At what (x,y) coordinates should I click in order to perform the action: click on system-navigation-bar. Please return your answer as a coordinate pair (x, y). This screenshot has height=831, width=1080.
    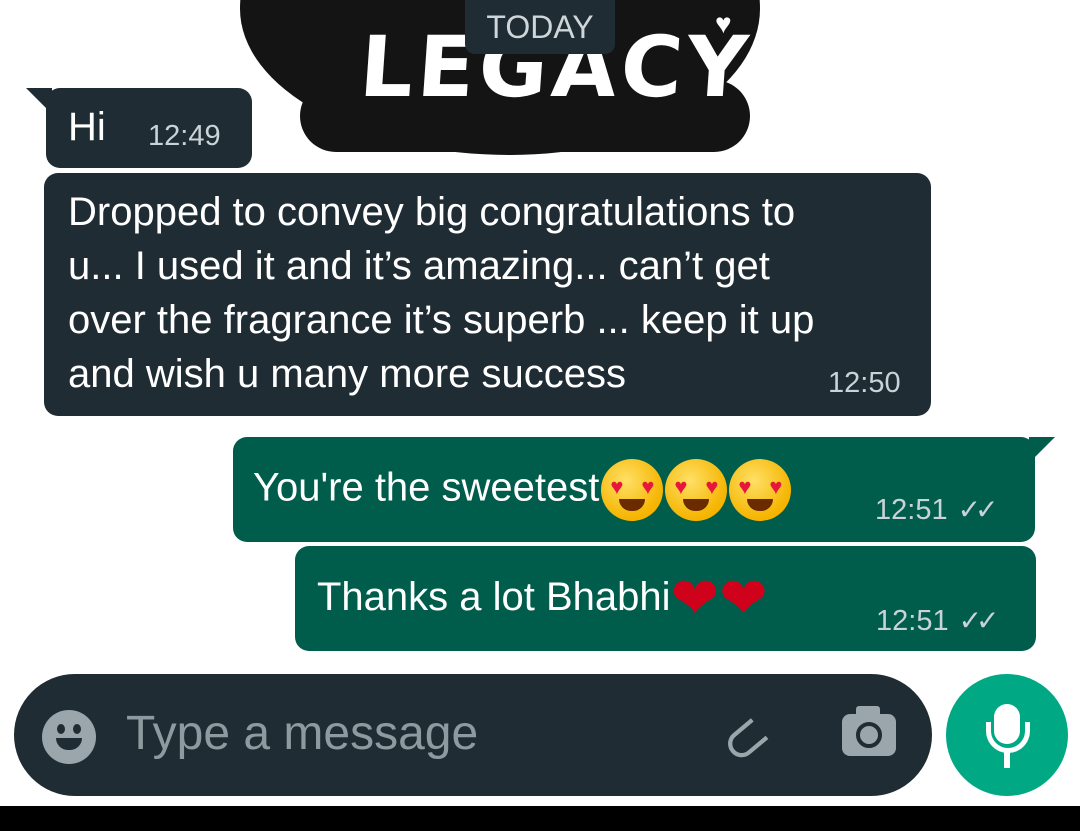
    Looking at the image, I should click on (540, 818).